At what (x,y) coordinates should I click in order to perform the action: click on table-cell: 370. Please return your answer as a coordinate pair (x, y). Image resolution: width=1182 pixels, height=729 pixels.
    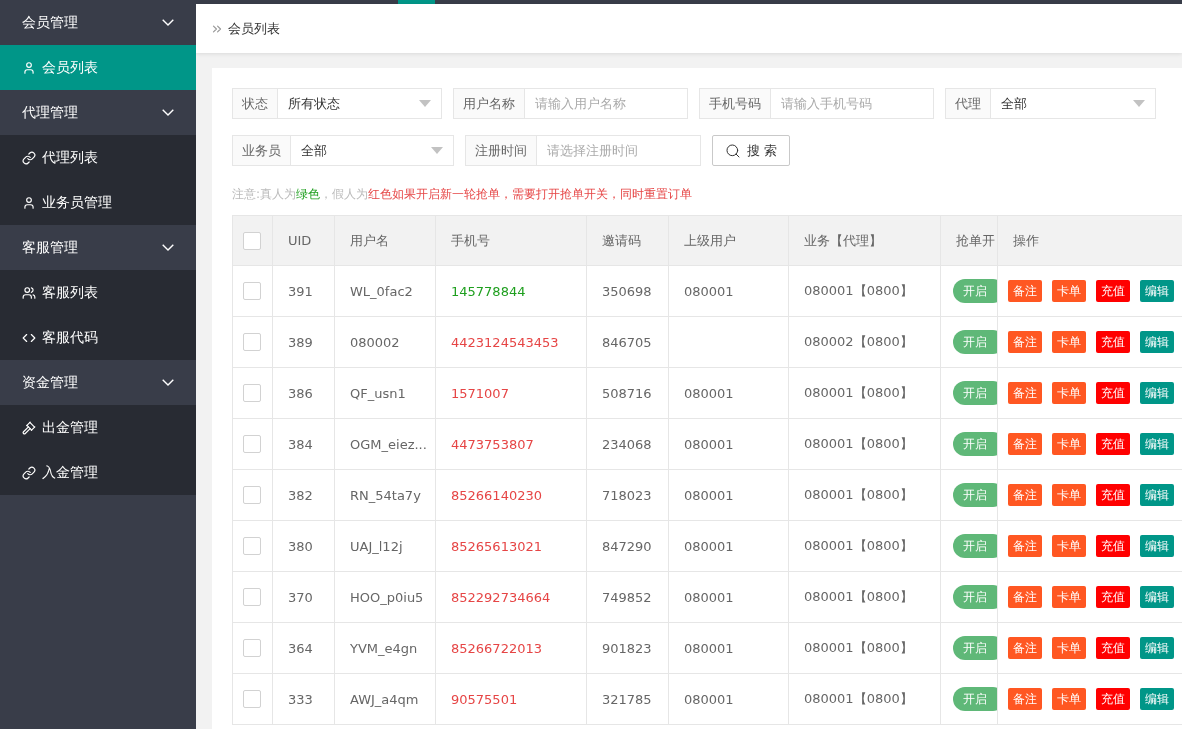
    Looking at the image, I should click on (300, 597).